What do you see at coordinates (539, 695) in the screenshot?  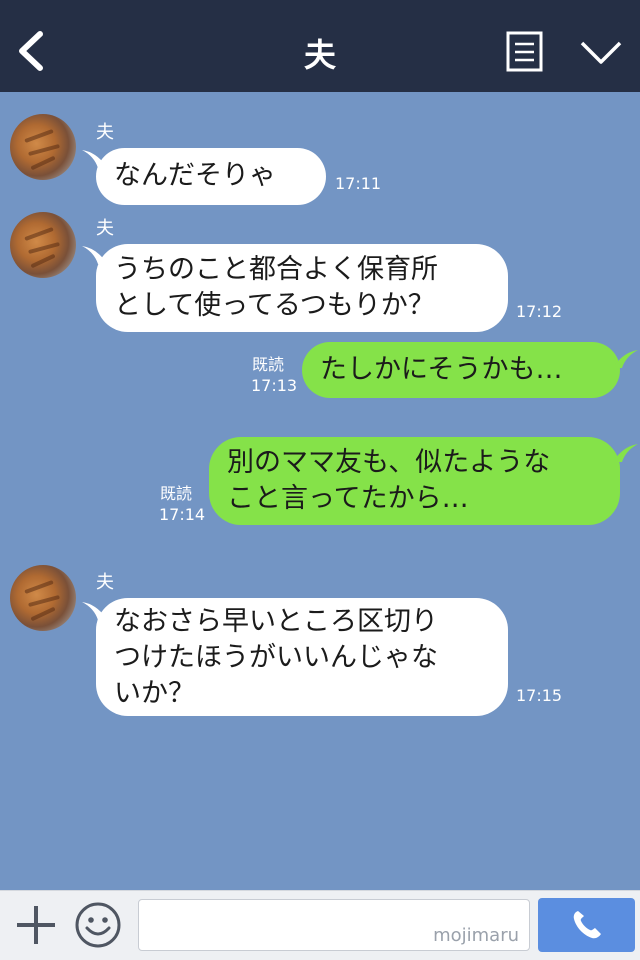 I see `message-time: 17:15` at bounding box center [539, 695].